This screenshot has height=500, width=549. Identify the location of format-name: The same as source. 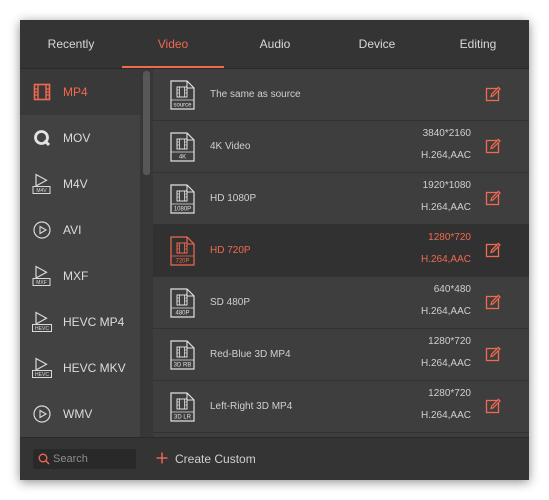
(255, 94).